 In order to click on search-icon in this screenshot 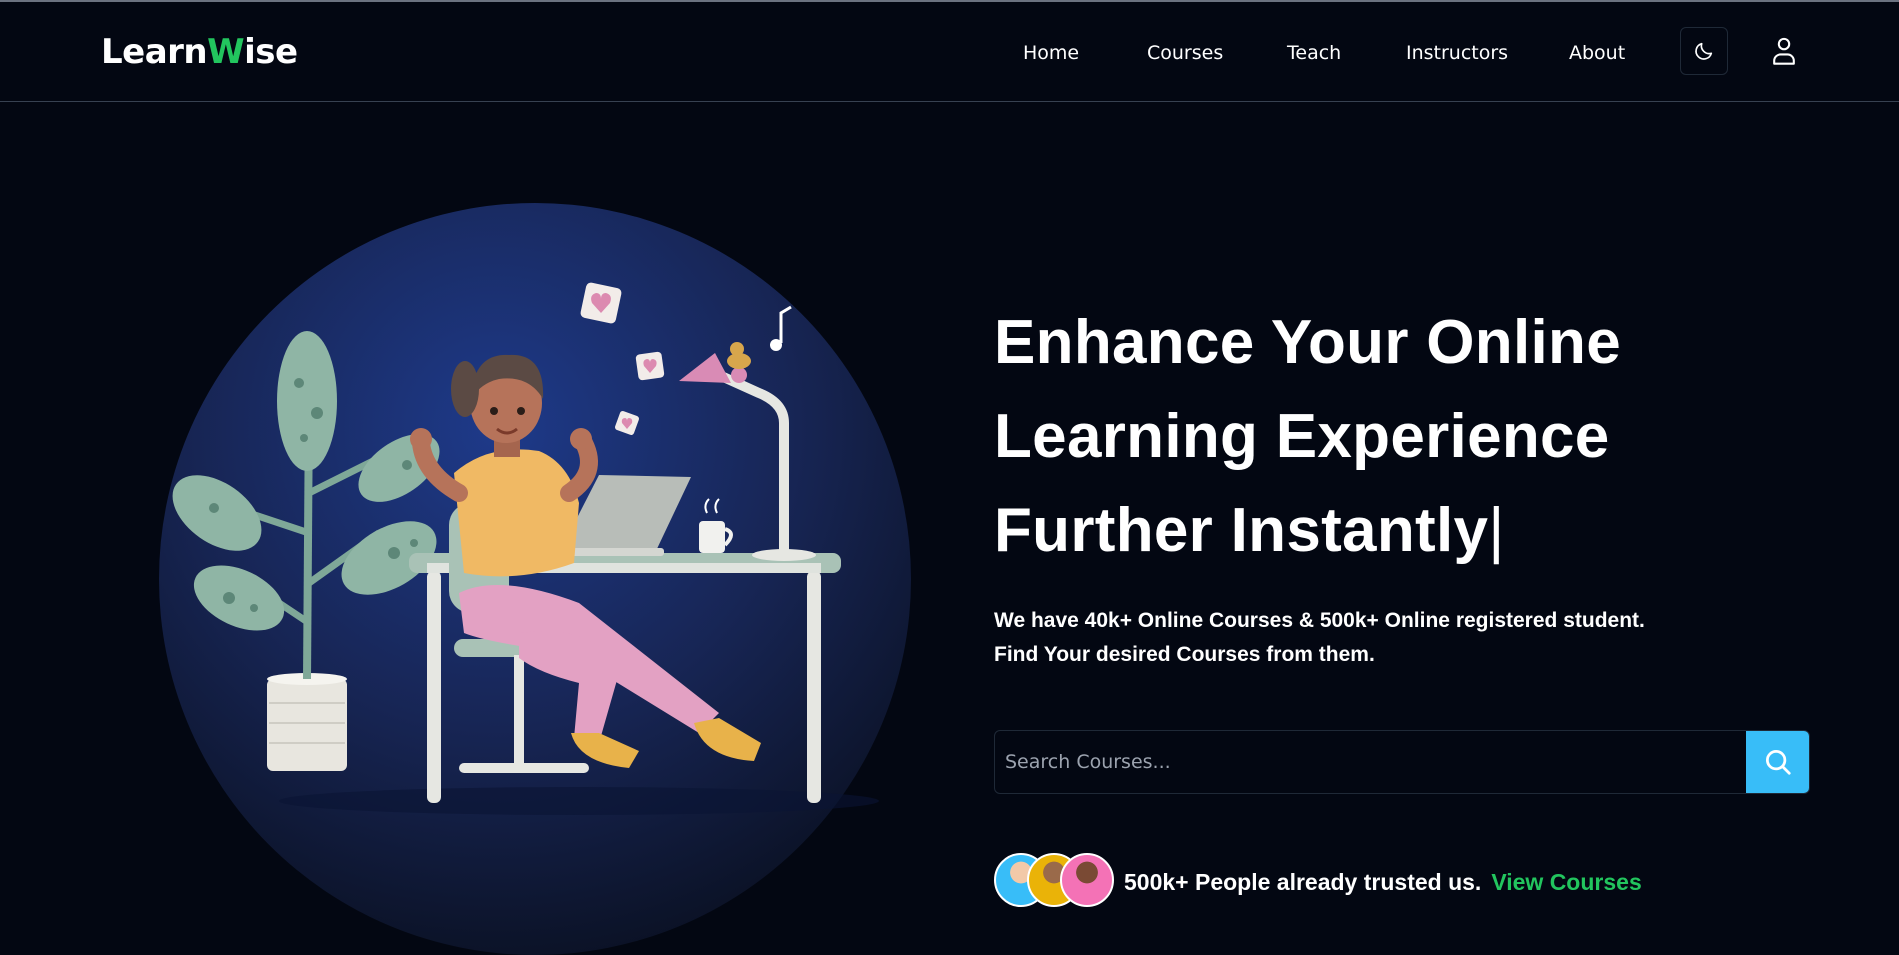, I will do `click(1778, 762)`.